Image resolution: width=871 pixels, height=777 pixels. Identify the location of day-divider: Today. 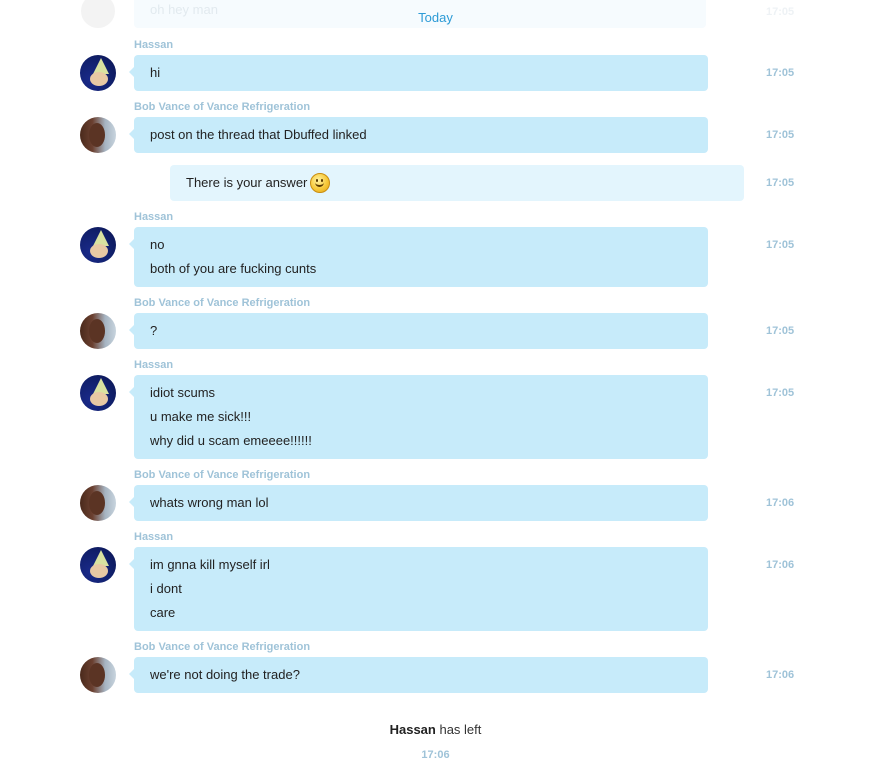
(435, 17).